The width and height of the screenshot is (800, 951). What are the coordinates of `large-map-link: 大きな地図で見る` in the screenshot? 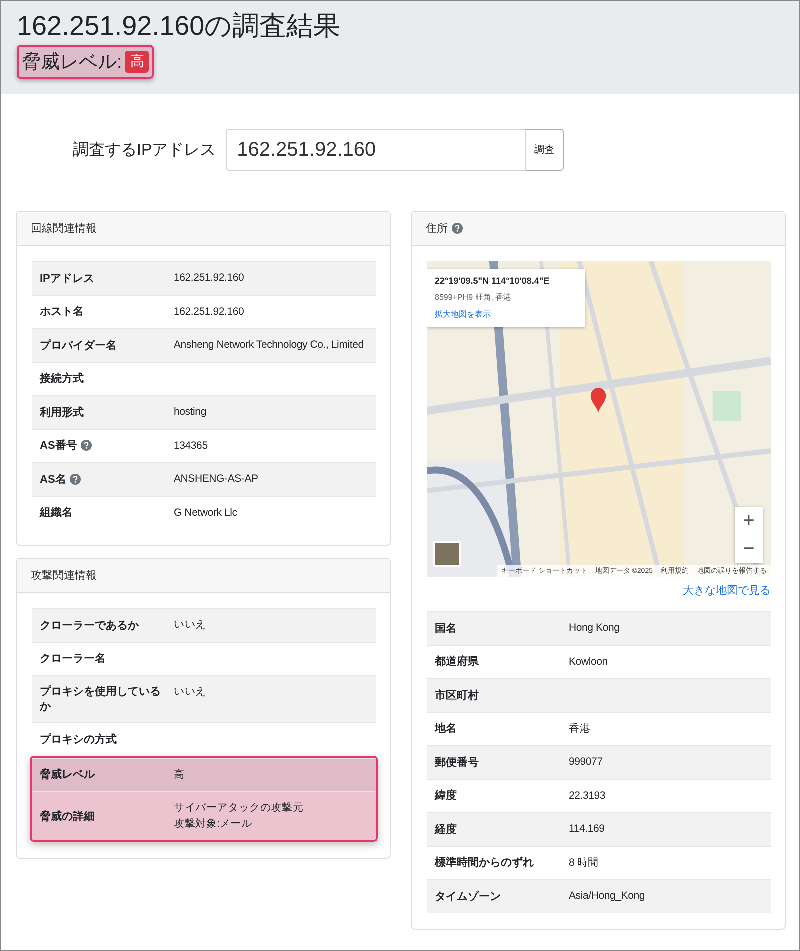 It's located at (727, 590).